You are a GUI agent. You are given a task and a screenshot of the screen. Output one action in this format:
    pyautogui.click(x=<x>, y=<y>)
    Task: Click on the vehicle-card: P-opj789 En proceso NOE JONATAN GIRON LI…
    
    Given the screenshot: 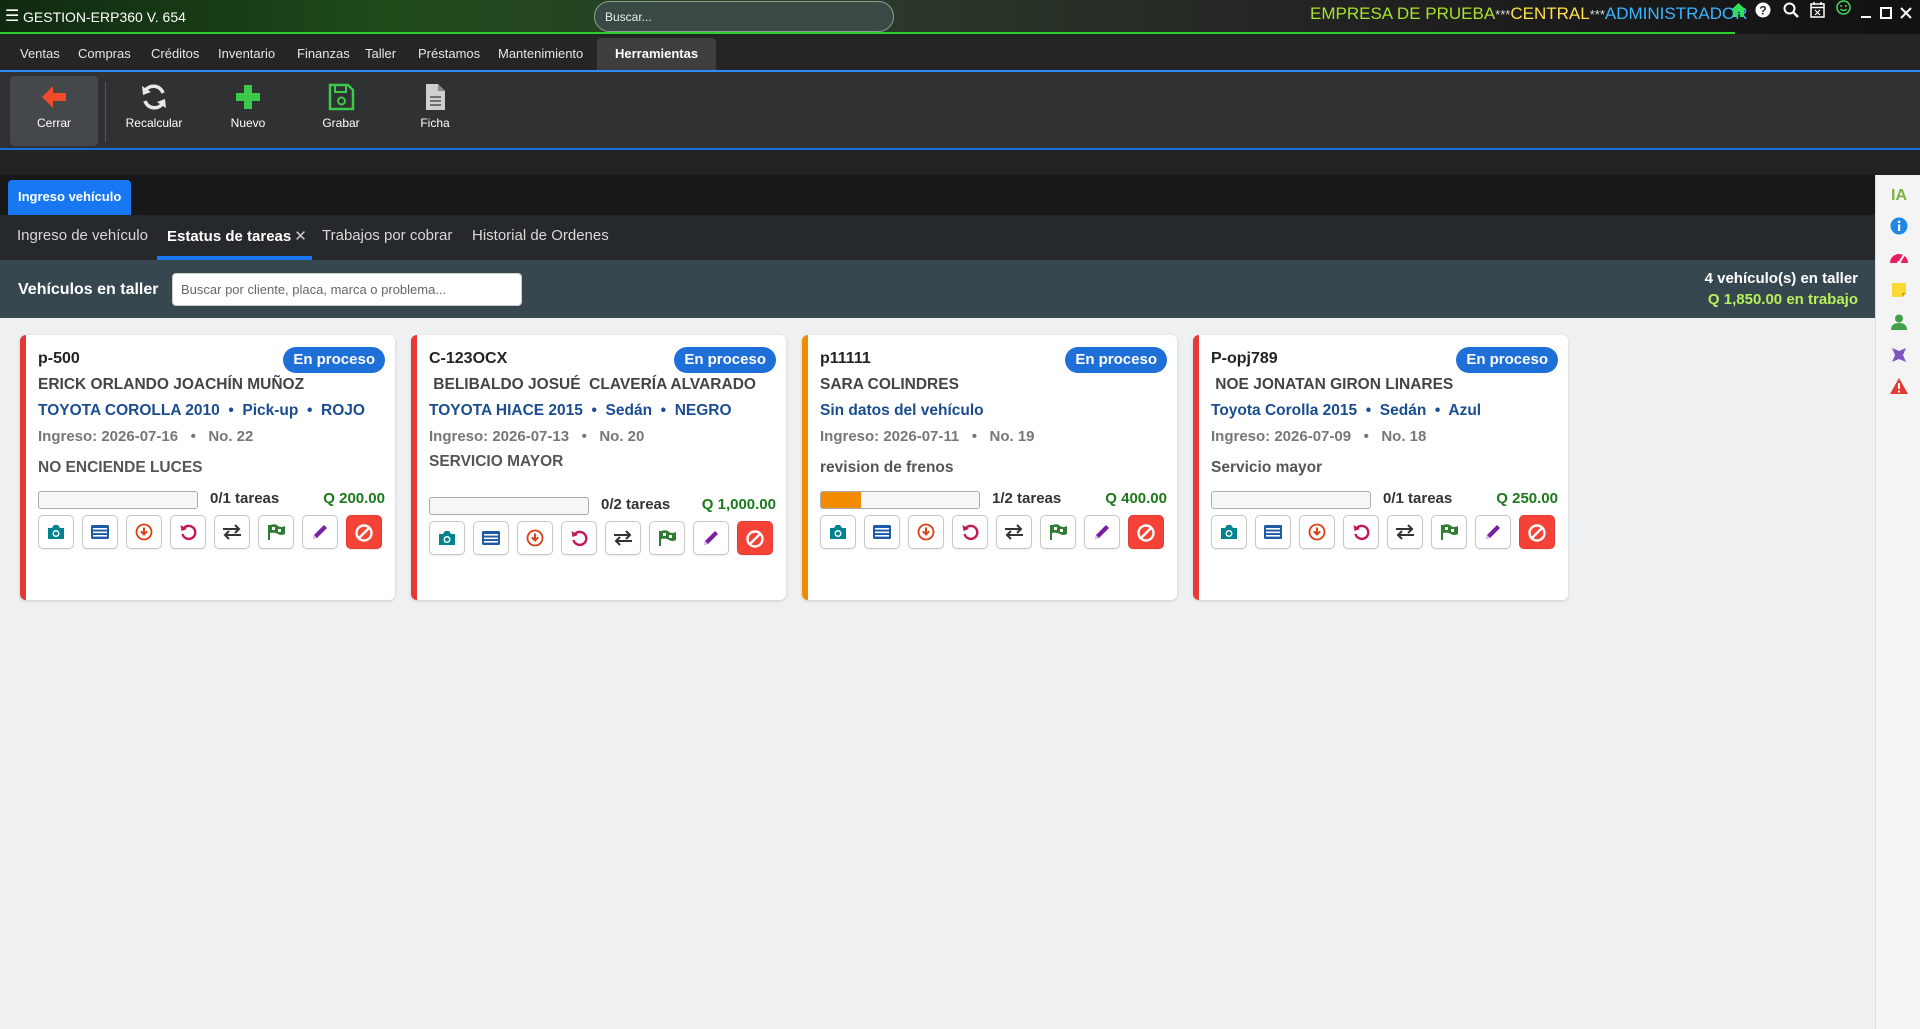 What is the action you would take?
    pyautogui.click(x=1380, y=467)
    